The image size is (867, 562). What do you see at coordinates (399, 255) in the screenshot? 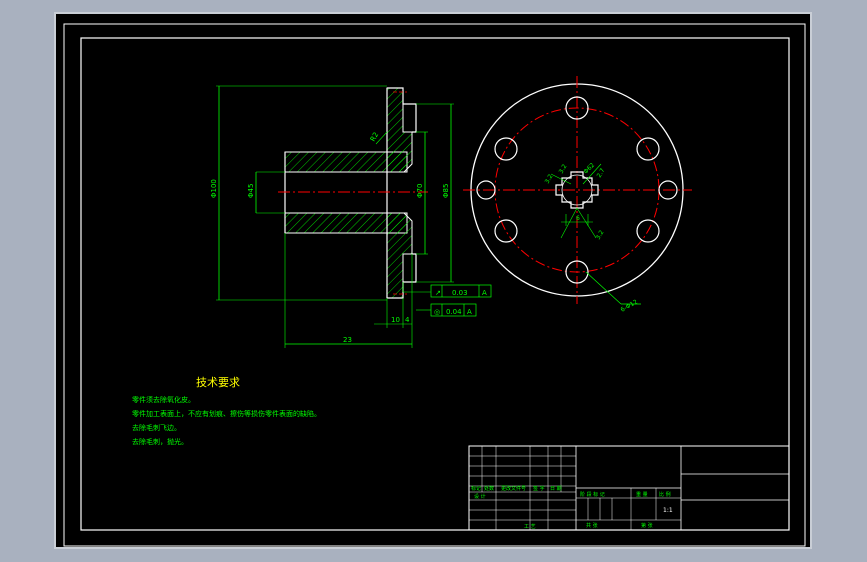
I see `hatch-flange-lower` at bounding box center [399, 255].